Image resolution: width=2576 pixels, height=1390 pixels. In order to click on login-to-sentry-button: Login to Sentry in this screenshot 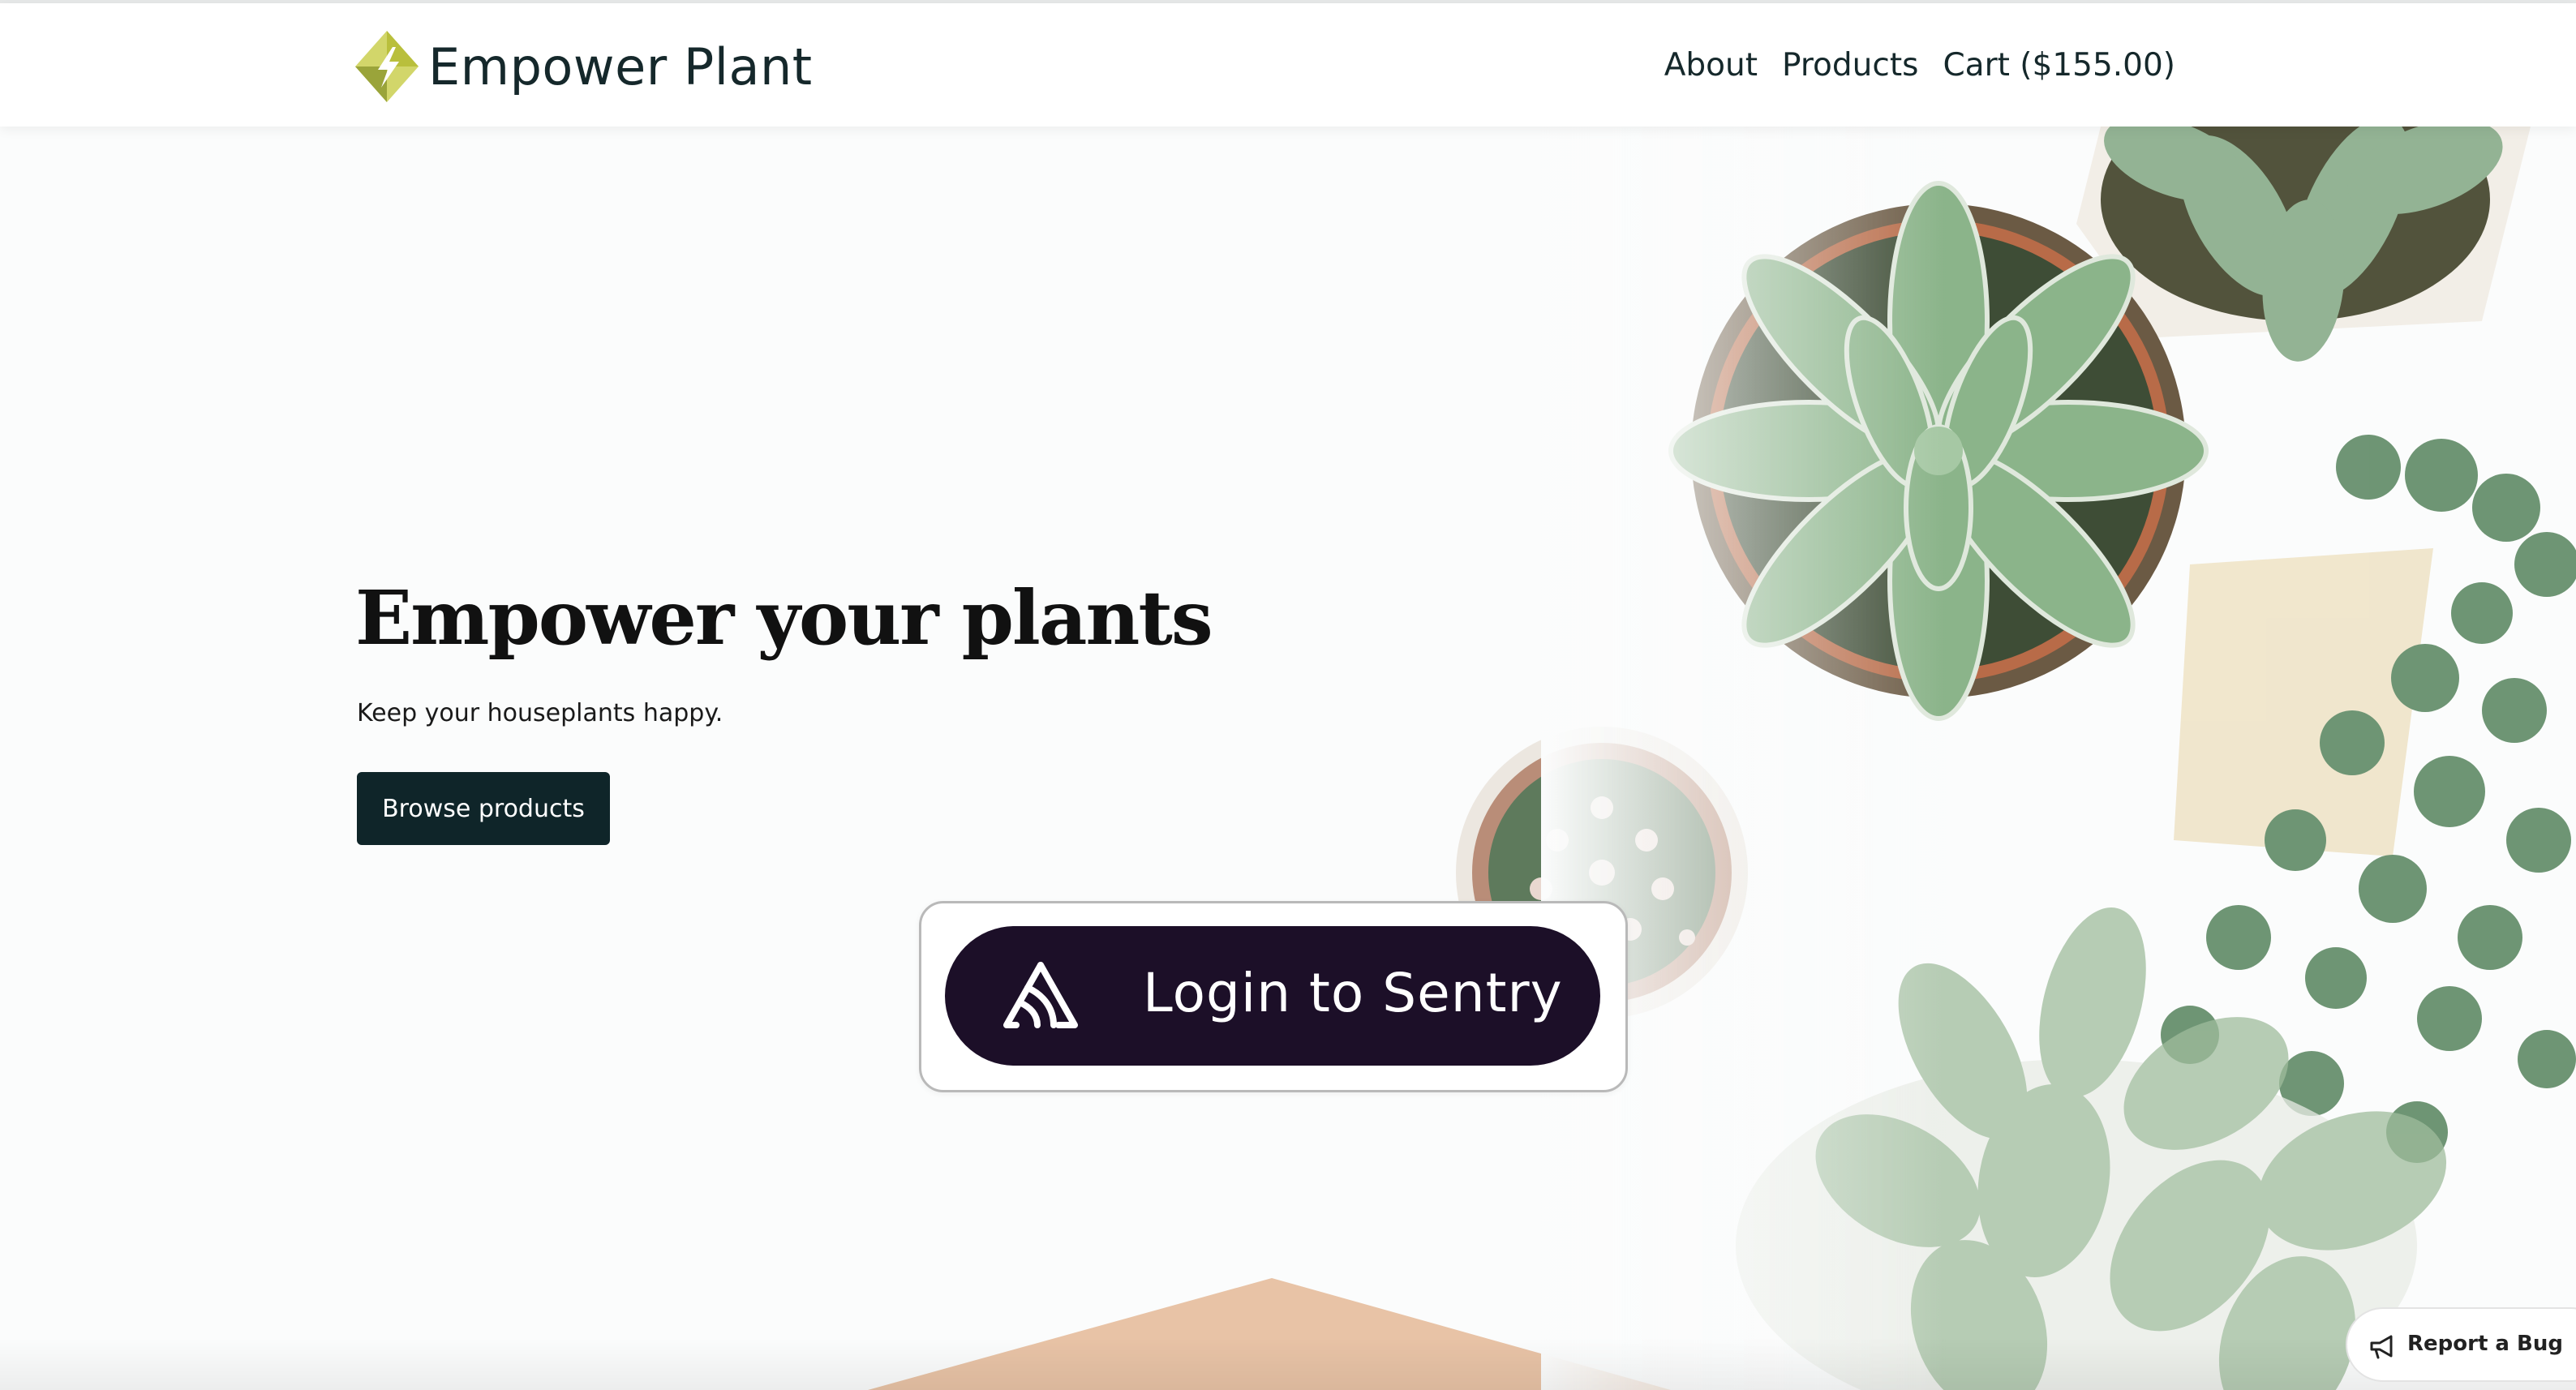, I will do `click(1272, 996)`.